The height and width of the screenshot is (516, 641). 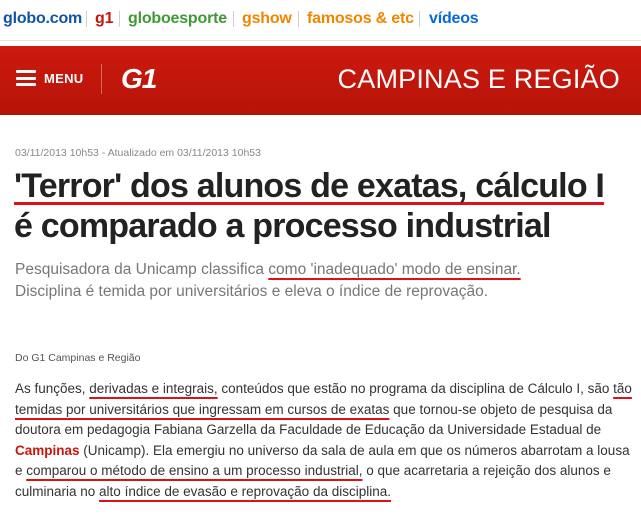 I want to click on menu-button: MENU, so click(x=63, y=78).